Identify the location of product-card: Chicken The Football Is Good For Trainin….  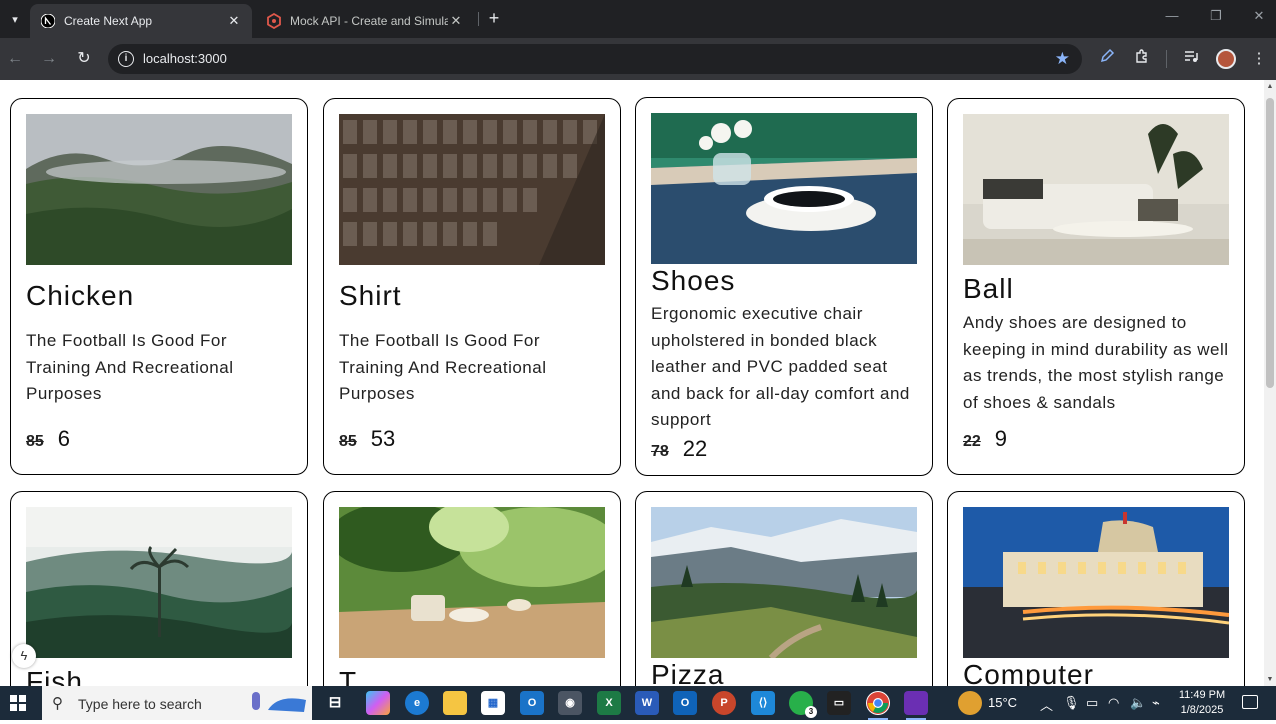
(159, 286).